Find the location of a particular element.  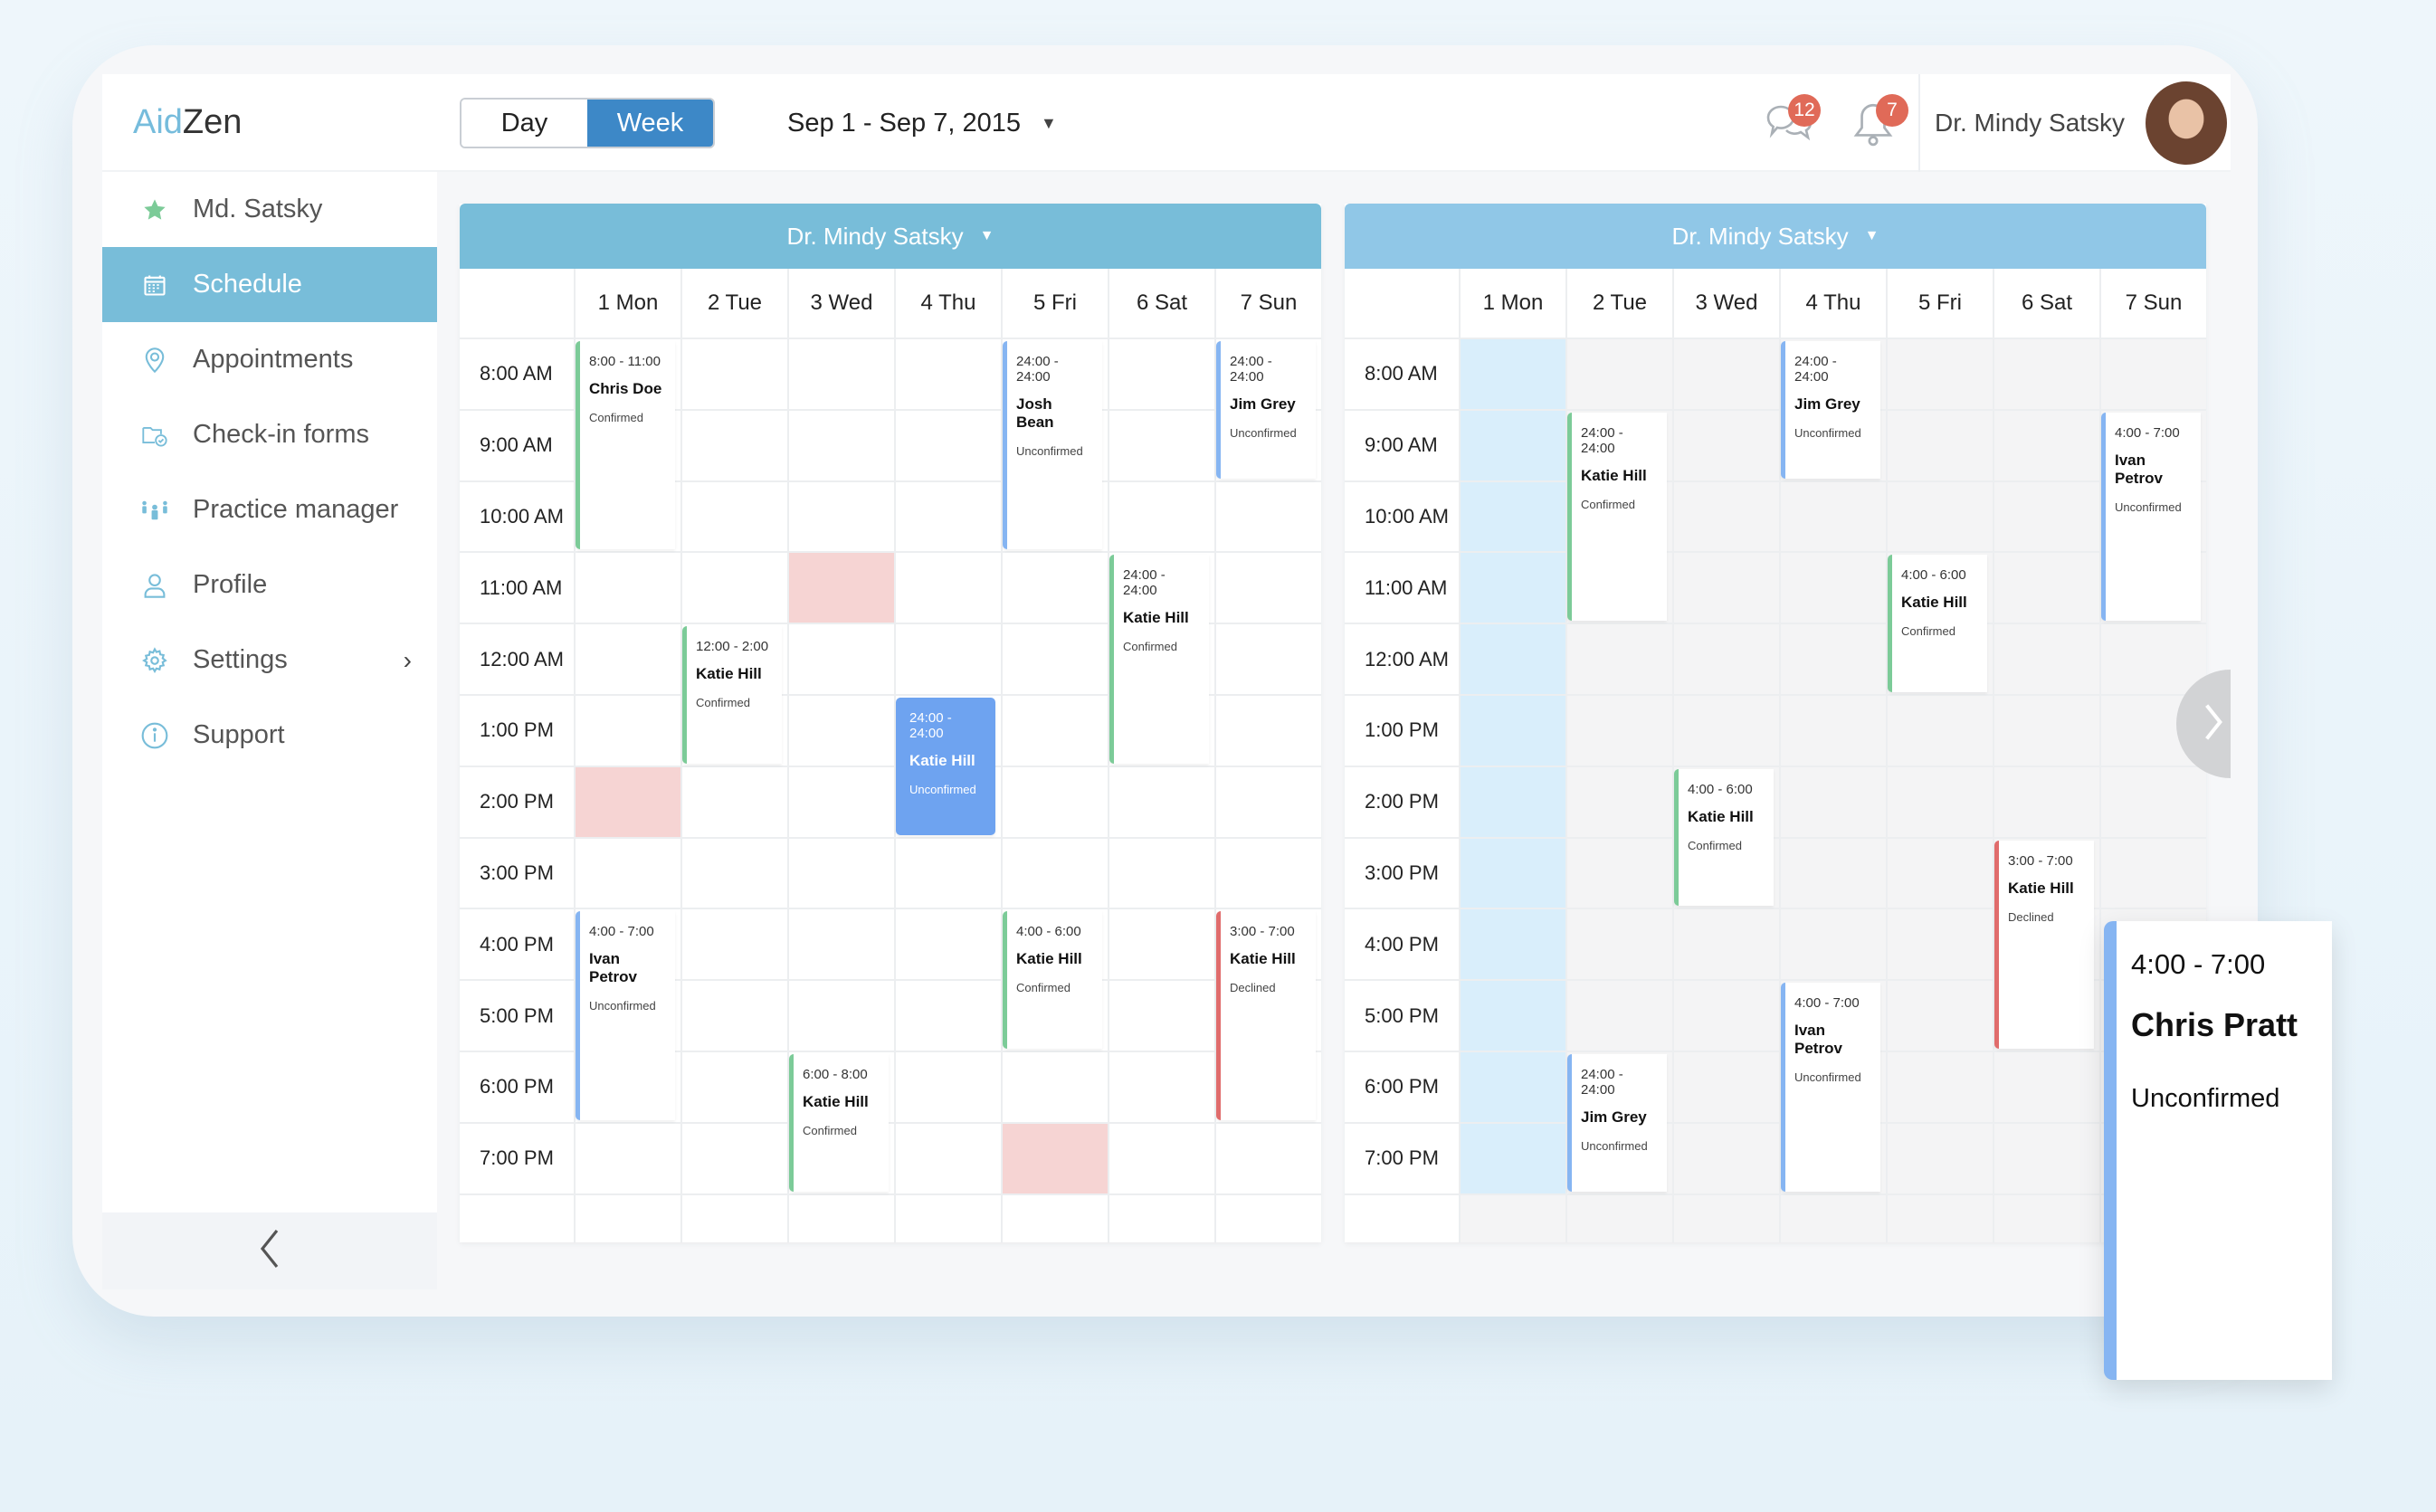

user-name: Dr. Mindy Satsky is located at coordinates (2030, 123).